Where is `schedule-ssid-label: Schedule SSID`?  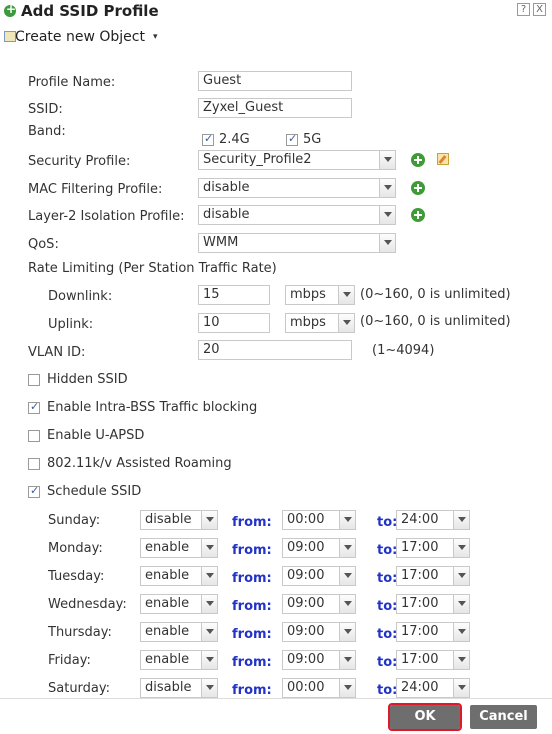 schedule-ssid-label: Schedule SSID is located at coordinates (94, 491).